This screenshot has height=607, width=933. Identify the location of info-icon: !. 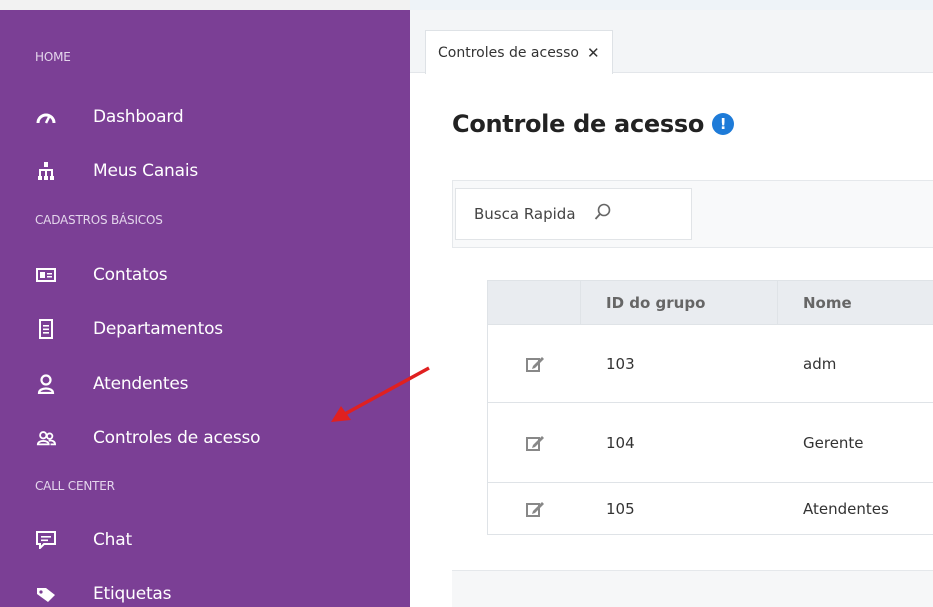
(723, 124).